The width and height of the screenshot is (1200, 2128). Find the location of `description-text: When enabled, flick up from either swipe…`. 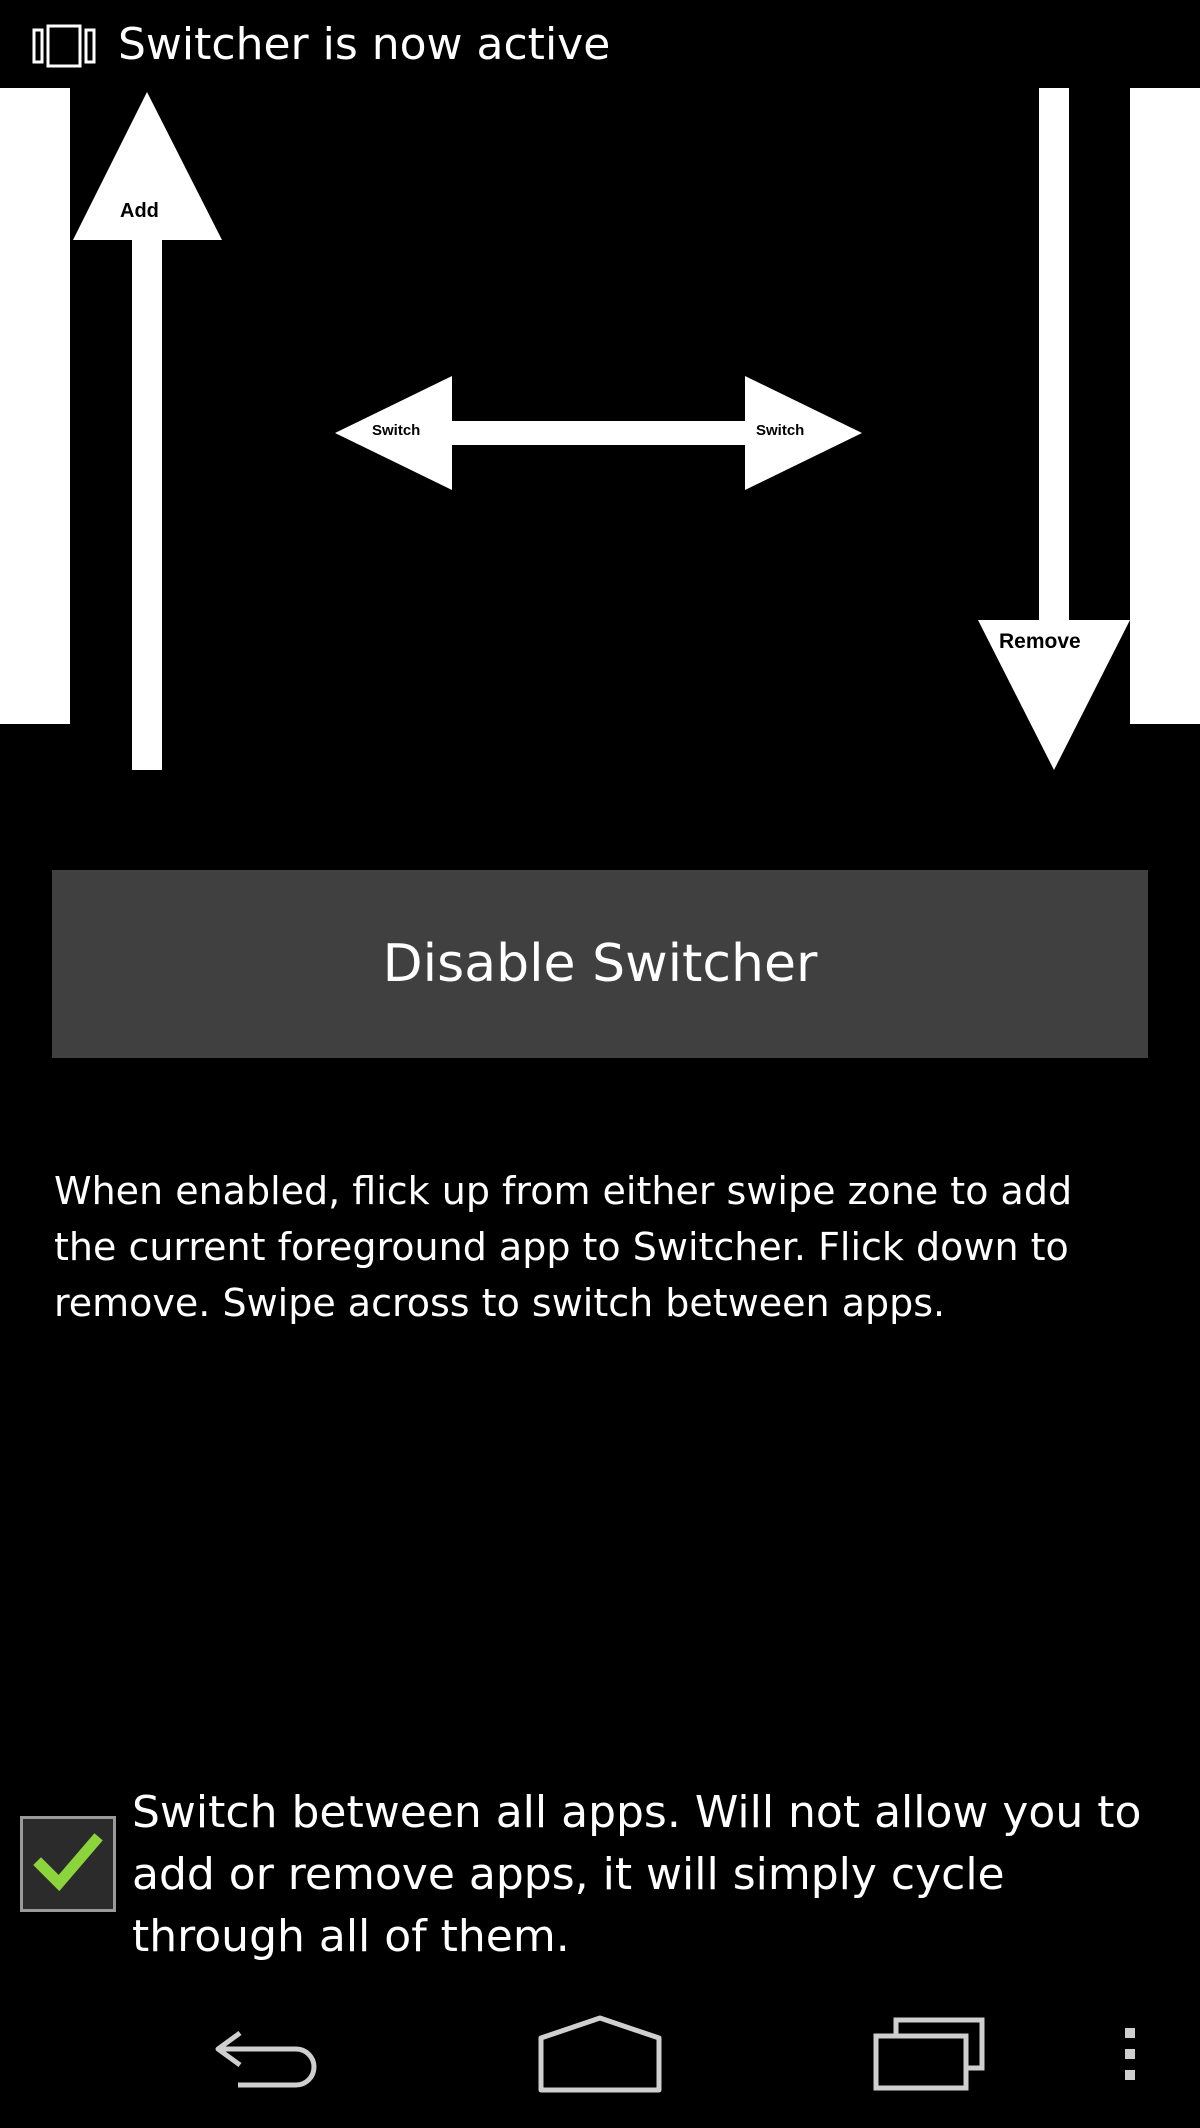

description-text: When enabled, flick up from either swipe… is located at coordinates (563, 1247).